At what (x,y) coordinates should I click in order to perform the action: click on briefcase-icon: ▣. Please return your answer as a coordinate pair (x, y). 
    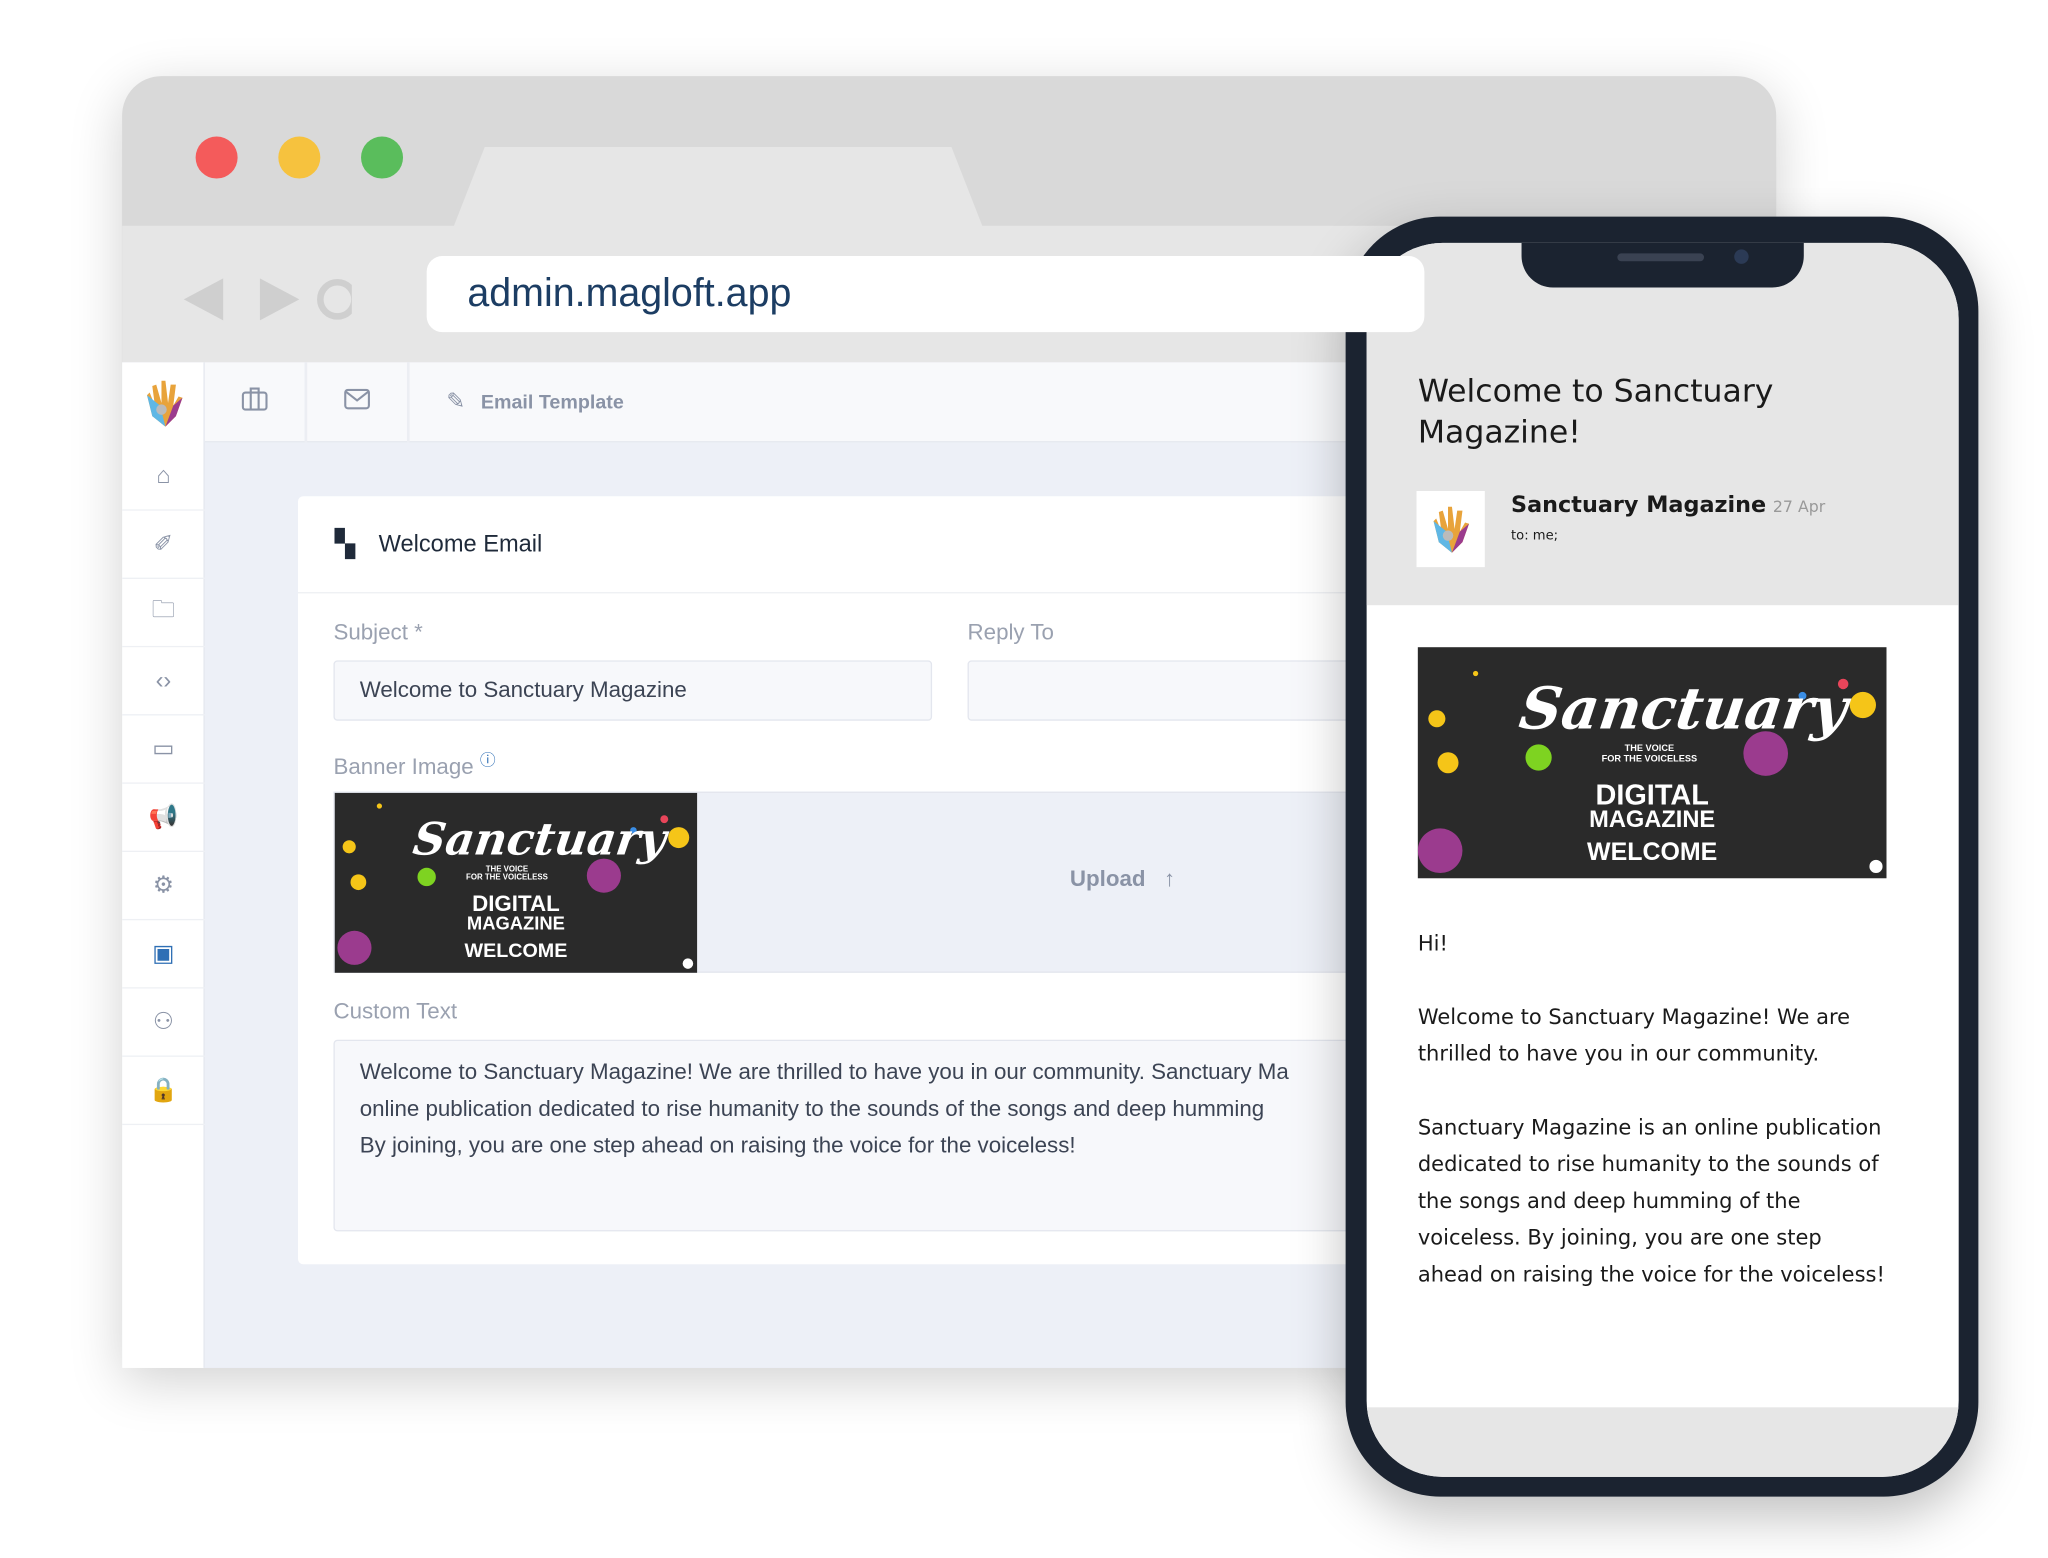
    Looking at the image, I should click on (163, 953).